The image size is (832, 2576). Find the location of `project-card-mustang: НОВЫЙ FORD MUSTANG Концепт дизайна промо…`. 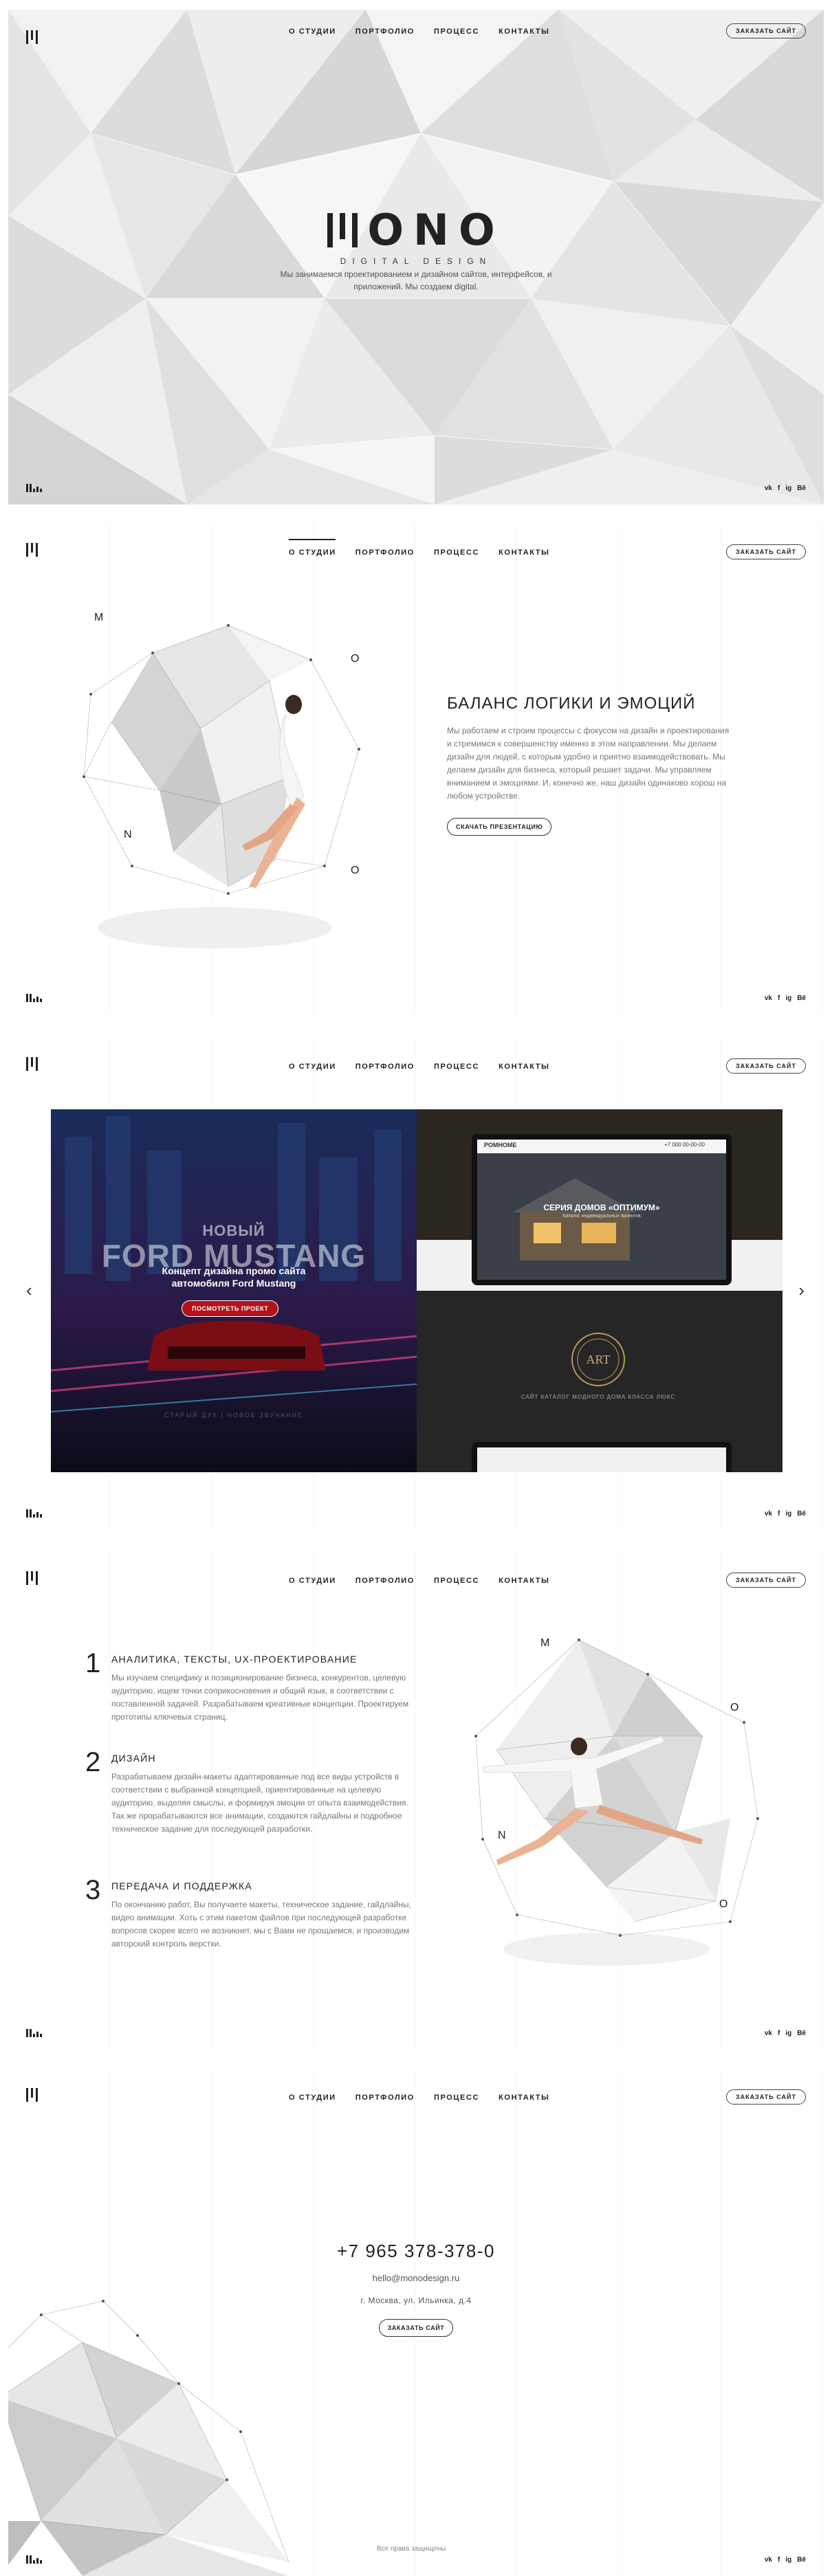

project-card-mustang: НОВЫЙ FORD MUSTANG Концепт дизайна промо… is located at coordinates (234, 1290).